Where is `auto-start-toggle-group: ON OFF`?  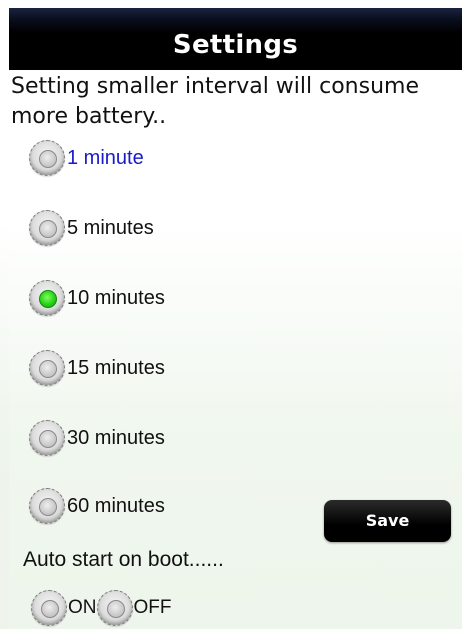 auto-start-toggle-group: ON OFF is located at coordinates (101, 608).